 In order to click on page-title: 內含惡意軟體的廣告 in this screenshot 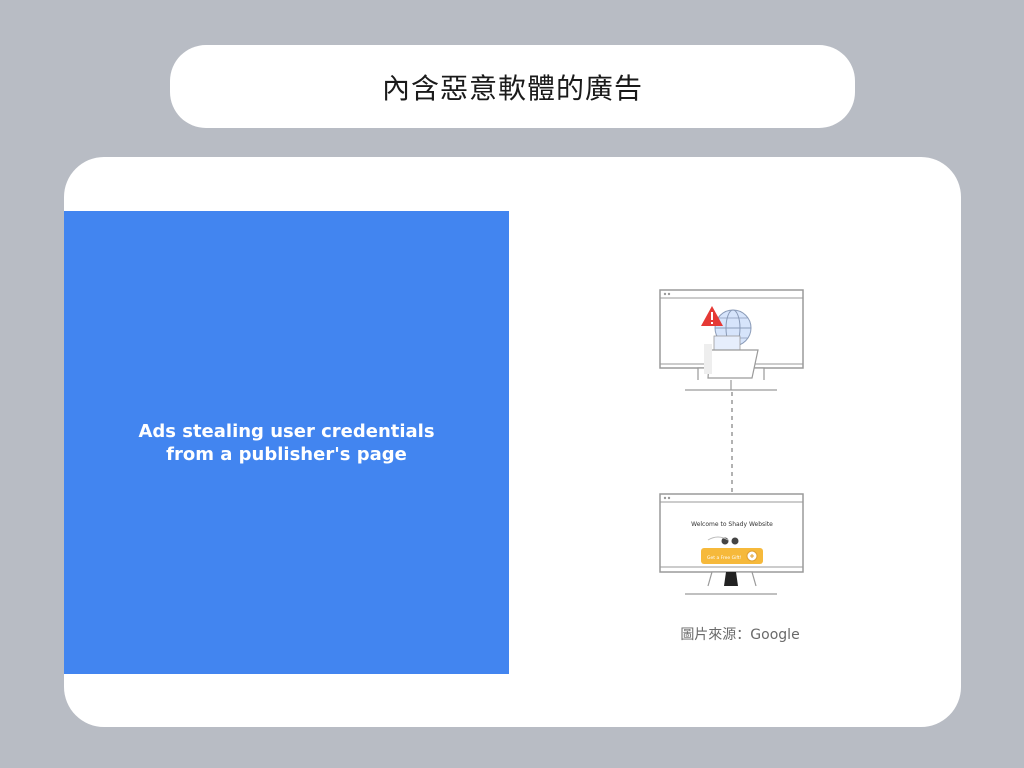, I will do `click(512, 88)`.